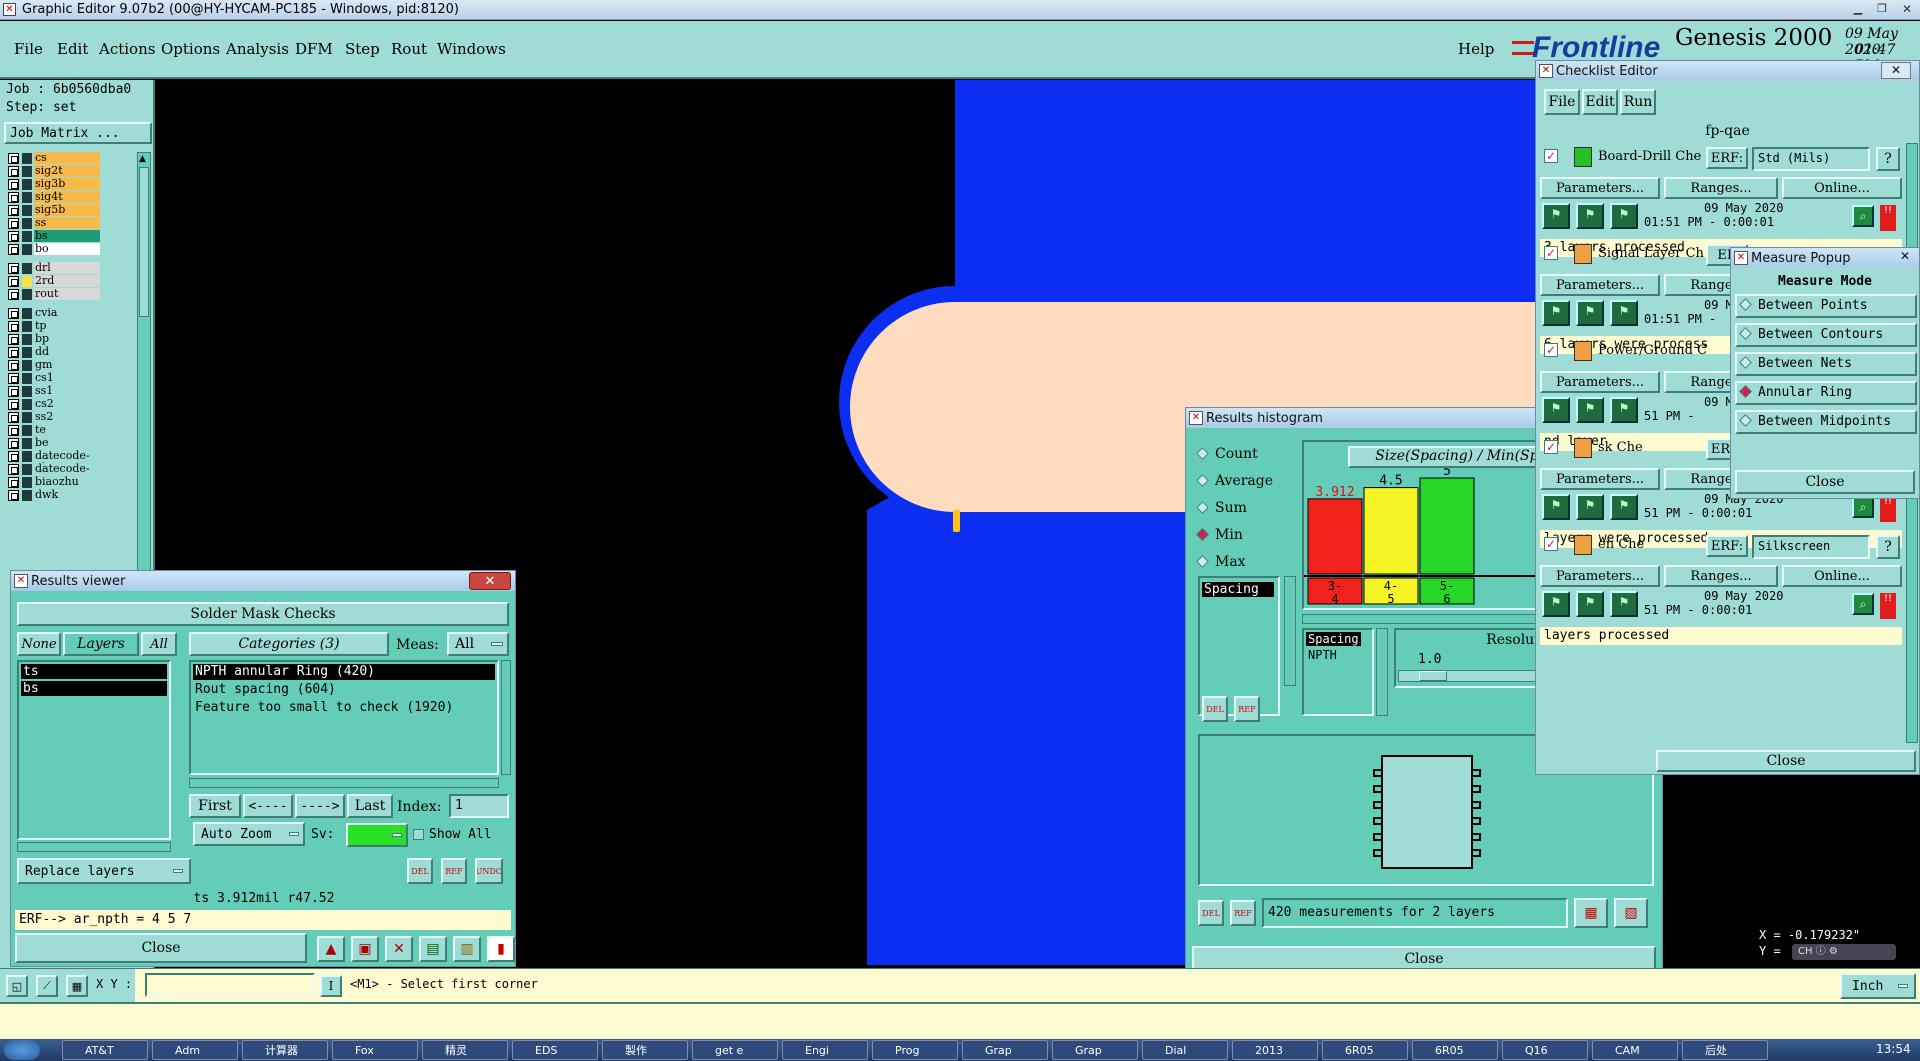 The width and height of the screenshot is (1920, 1061). Describe the element at coordinates (1826, 364) in the screenshot. I see `measure-mode-between-nets: Between Nets` at that location.